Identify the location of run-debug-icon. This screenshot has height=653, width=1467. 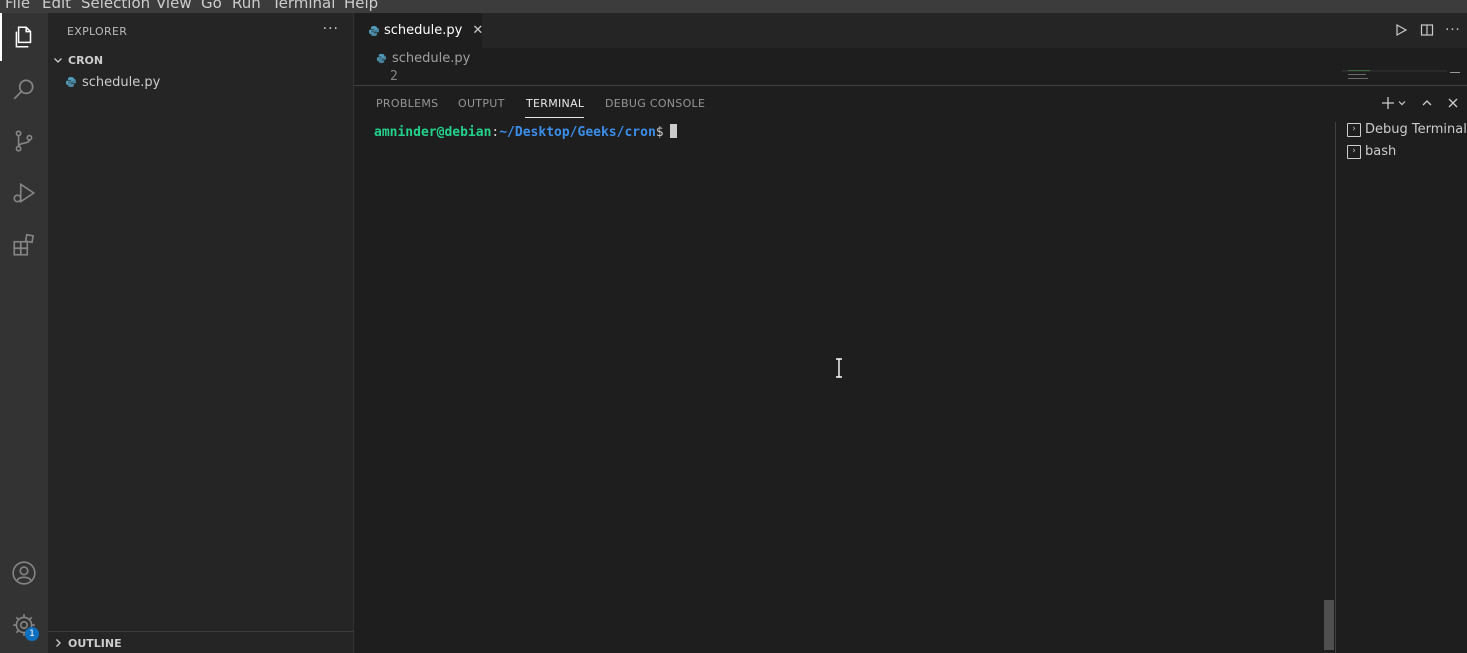
(24, 193).